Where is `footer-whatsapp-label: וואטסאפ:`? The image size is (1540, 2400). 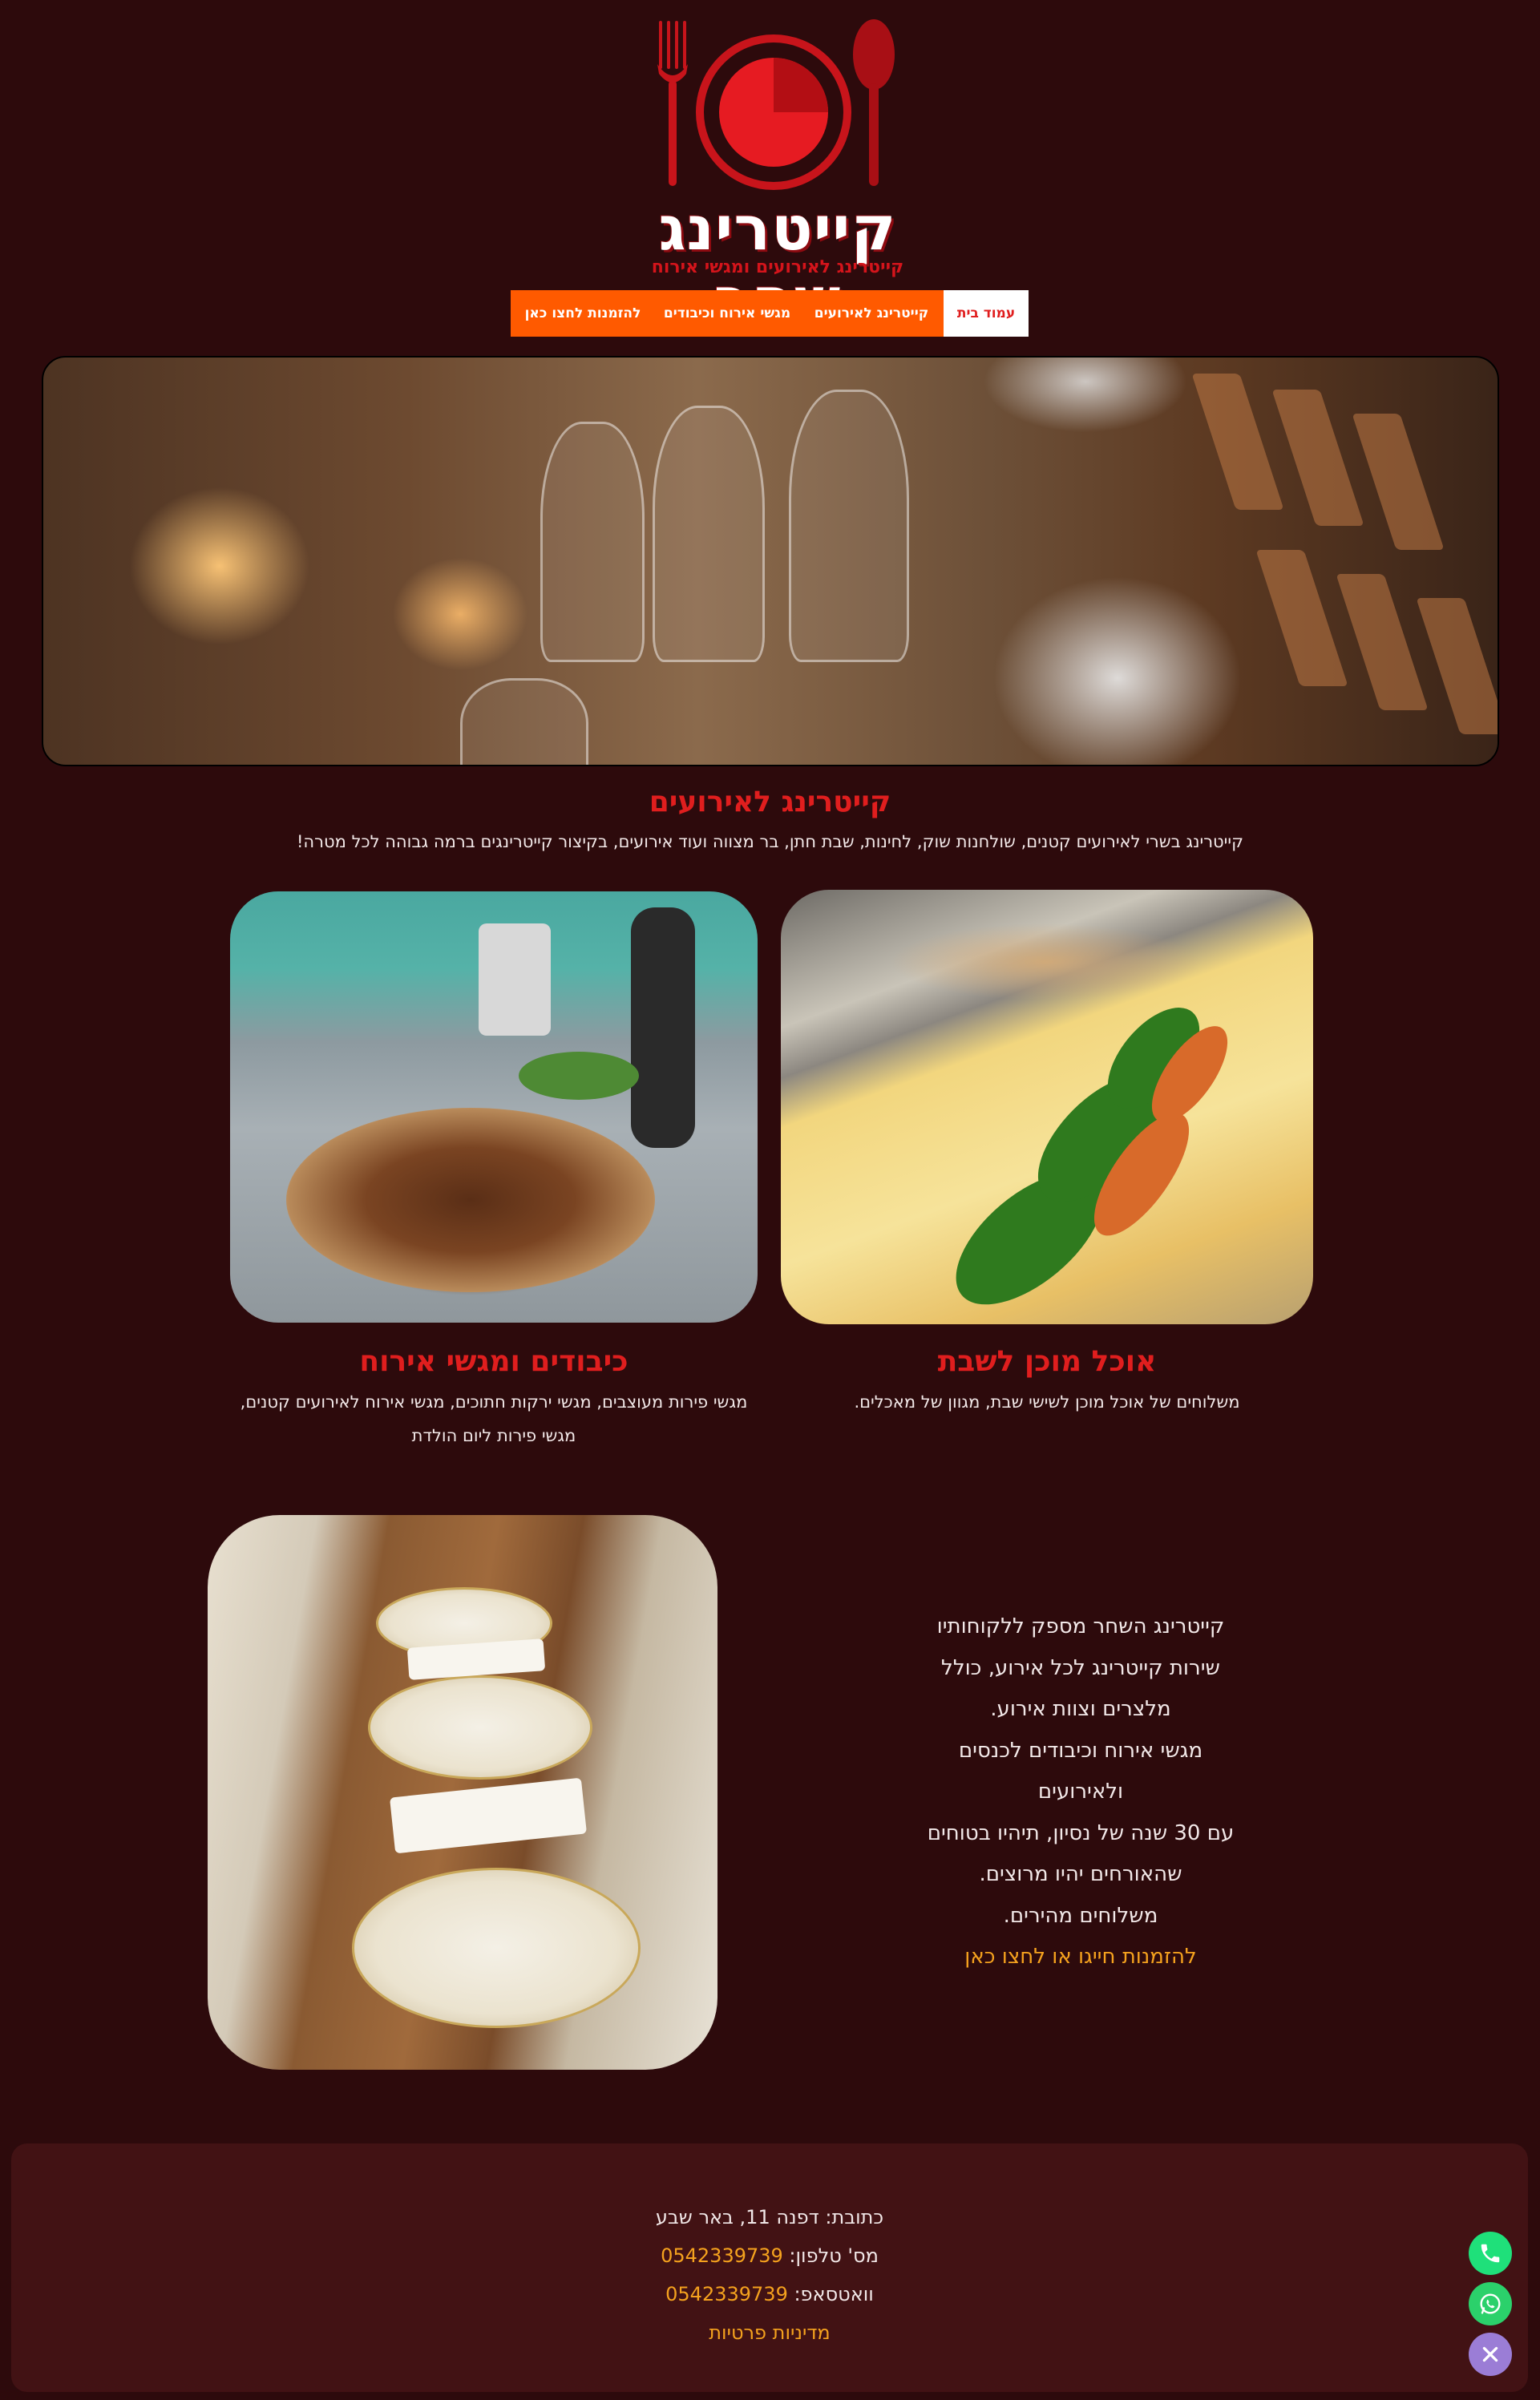
footer-whatsapp-label: וואטסאפ: is located at coordinates (830, 2294).